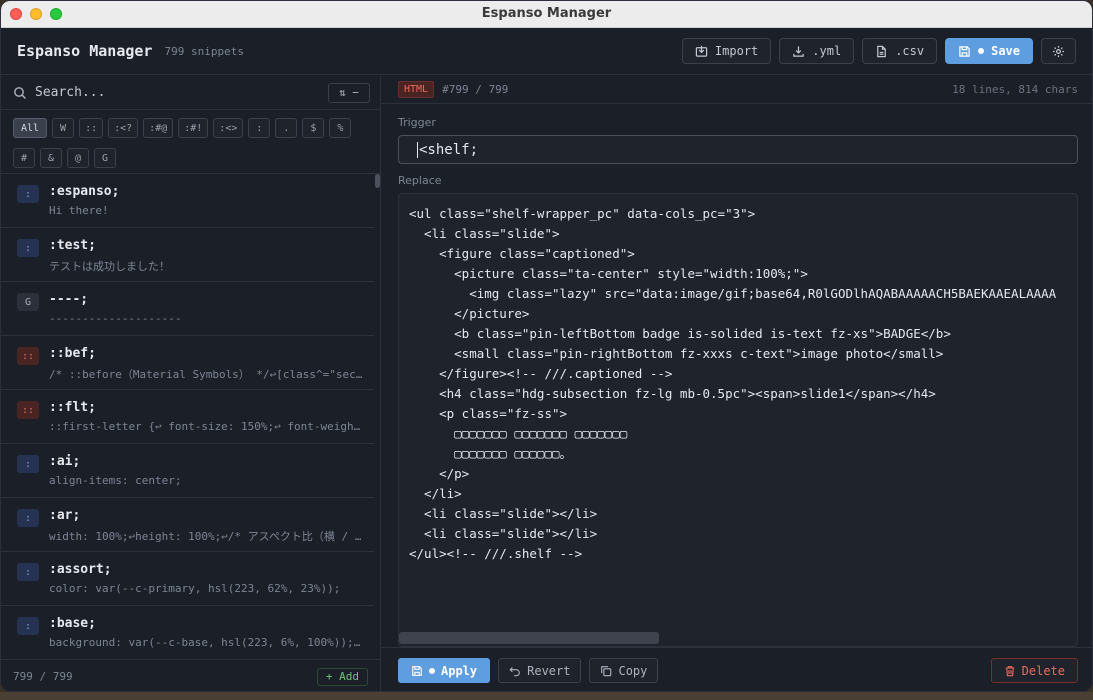  What do you see at coordinates (190, 142) in the screenshot?
I see `filter-chips: All W:::<?:#@:#!:<>:. $%# & @ G` at bounding box center [190, 142].